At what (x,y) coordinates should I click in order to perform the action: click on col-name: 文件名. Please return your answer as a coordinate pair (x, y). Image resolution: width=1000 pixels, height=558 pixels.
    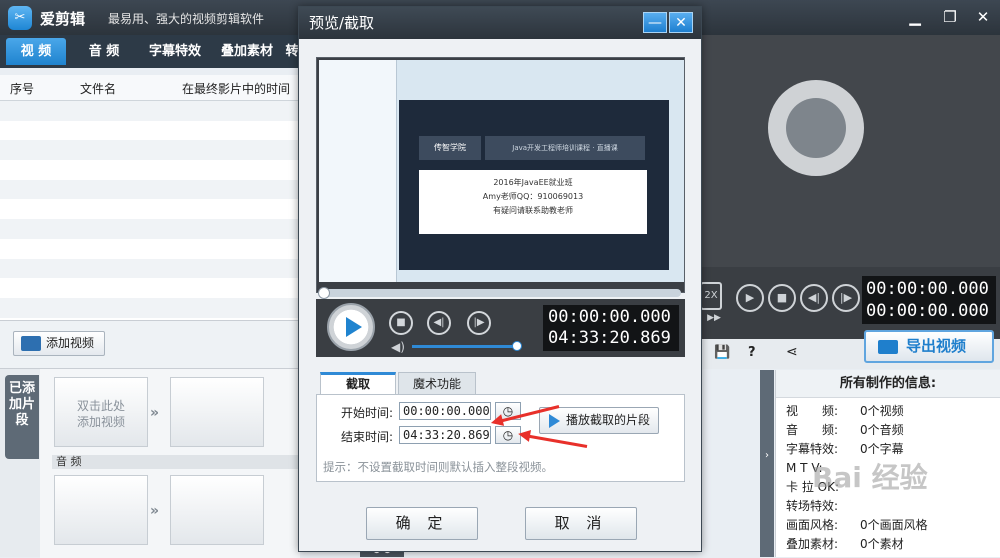
    Looking at the image, I should click on (98, 88).